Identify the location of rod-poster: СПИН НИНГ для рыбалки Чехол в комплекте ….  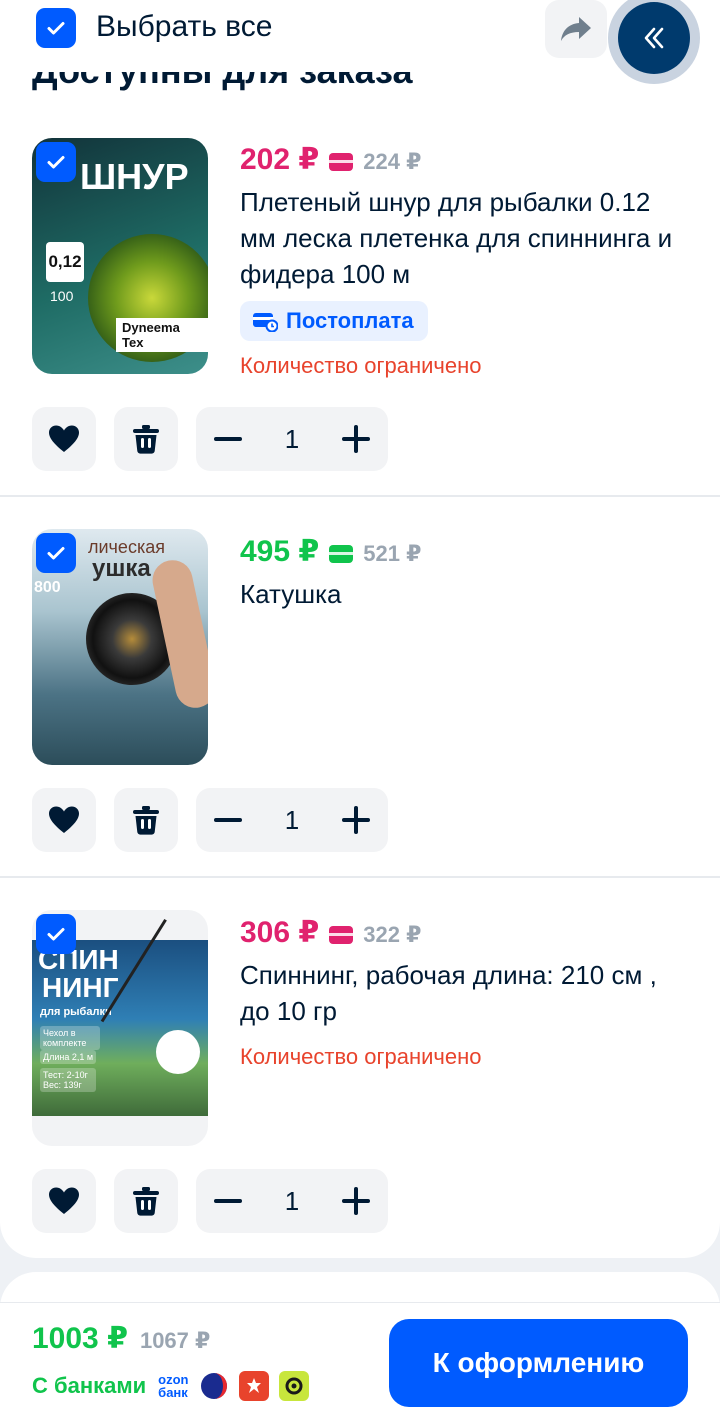
(120, 1017).